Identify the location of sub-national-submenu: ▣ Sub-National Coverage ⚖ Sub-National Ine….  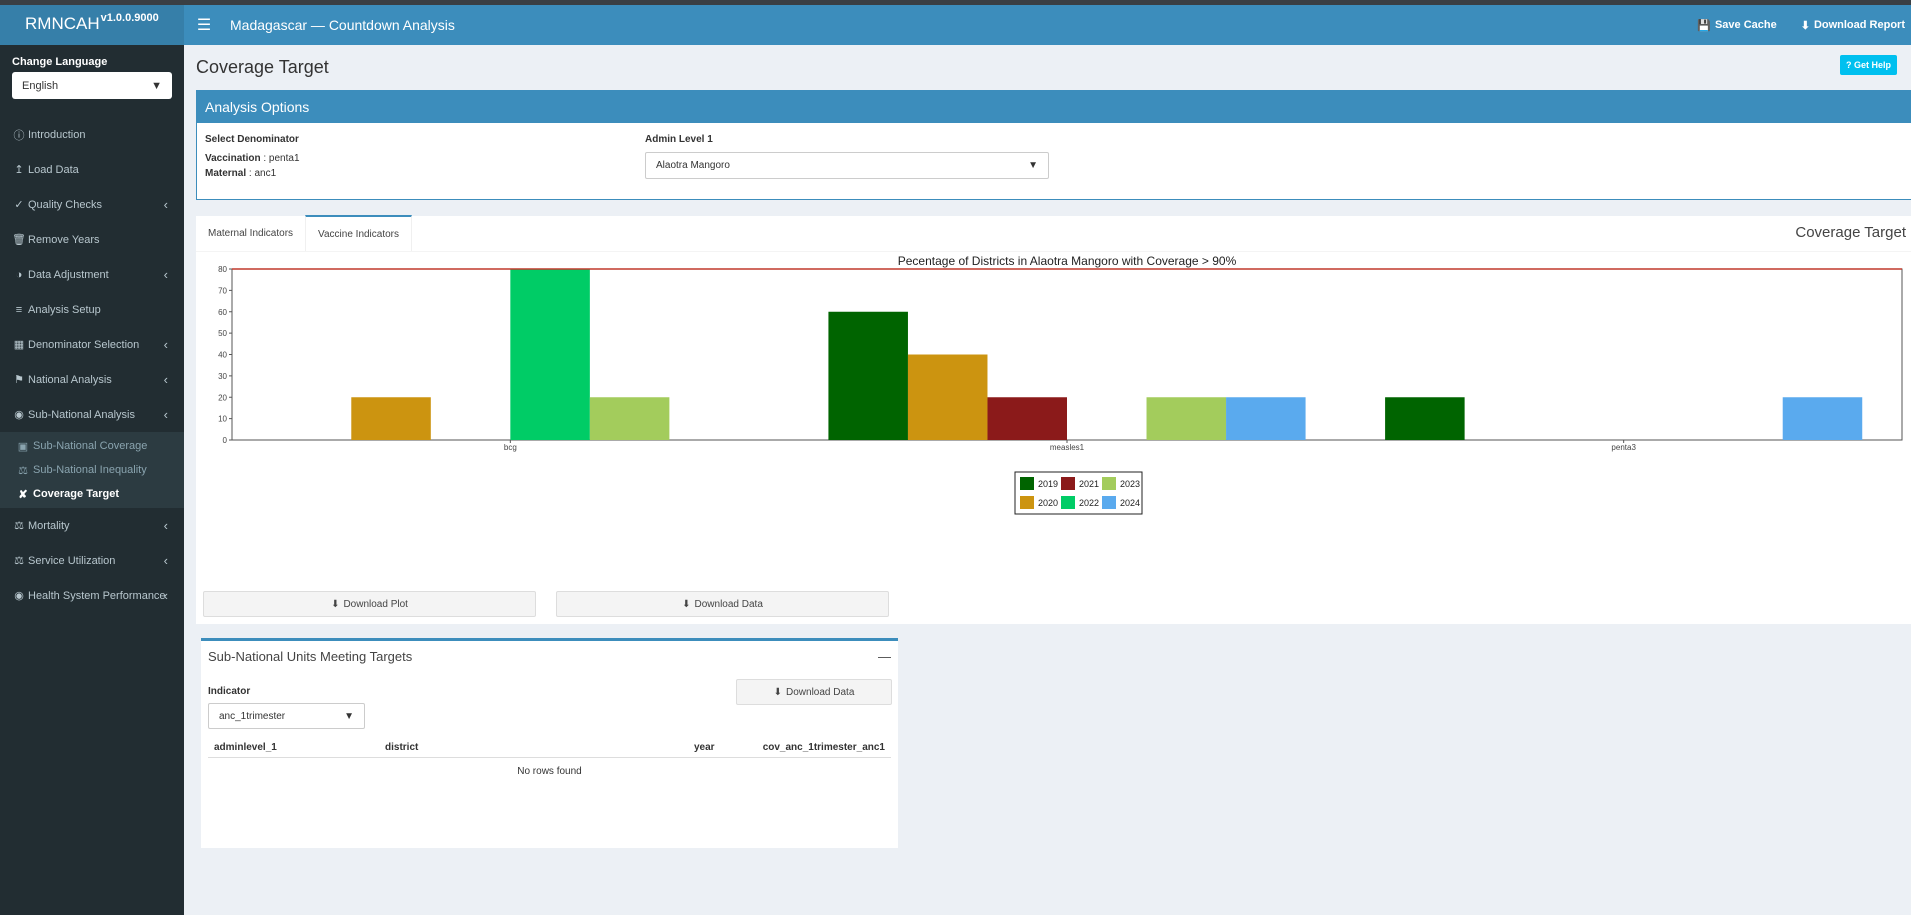
(92, 470).